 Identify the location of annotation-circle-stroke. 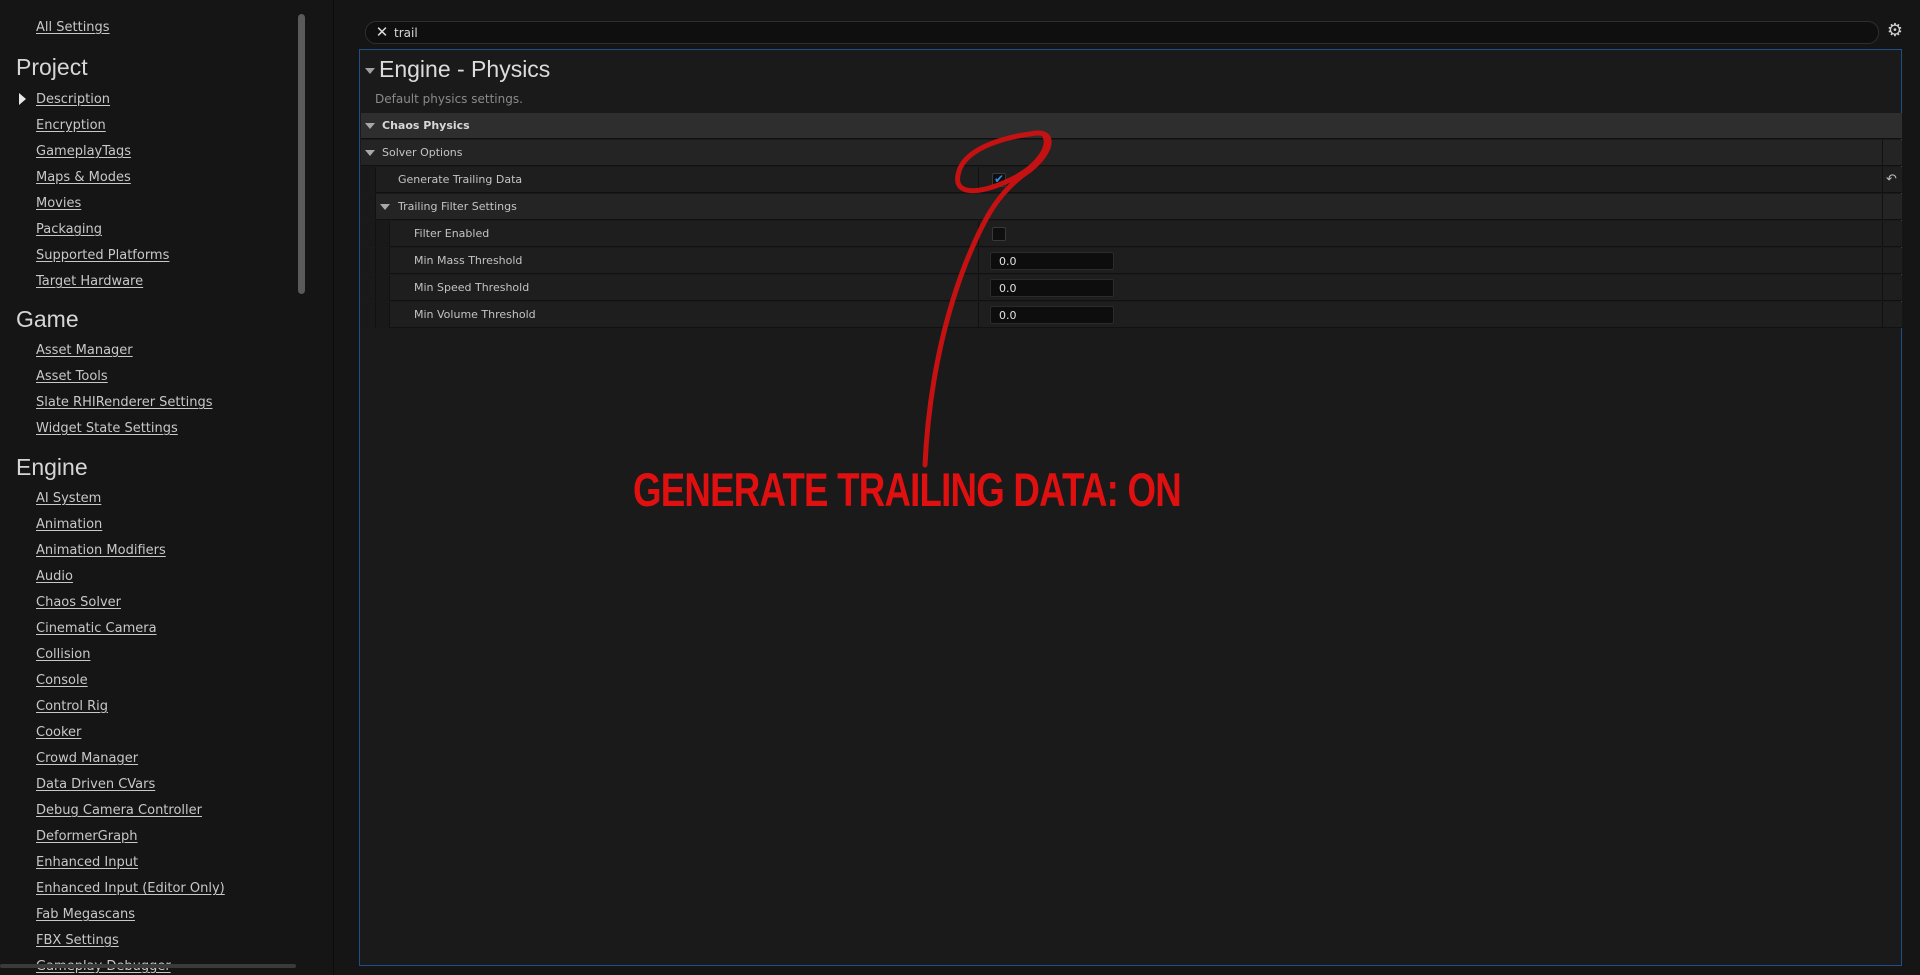
(987, 299).